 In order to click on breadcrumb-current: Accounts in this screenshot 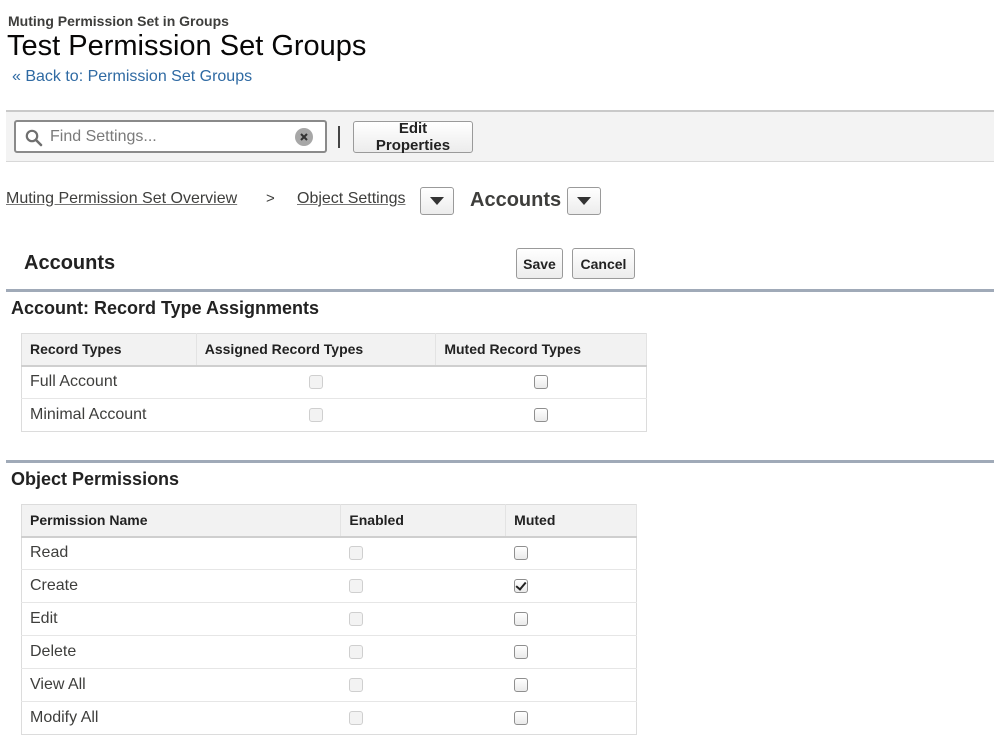, I will do `click(516, 200)`.